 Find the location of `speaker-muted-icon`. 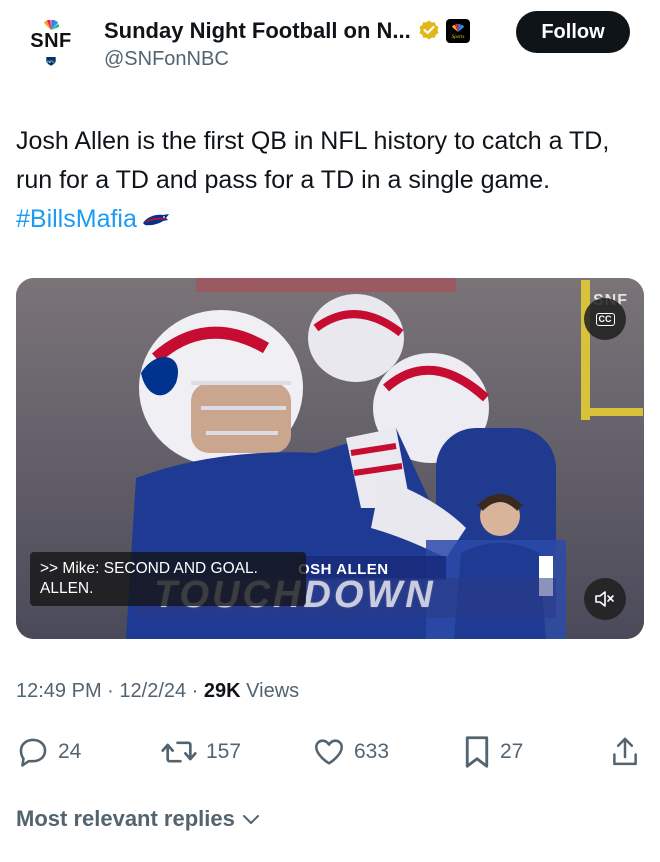

speaker-muted-icon is located at coordinates (604, 599).